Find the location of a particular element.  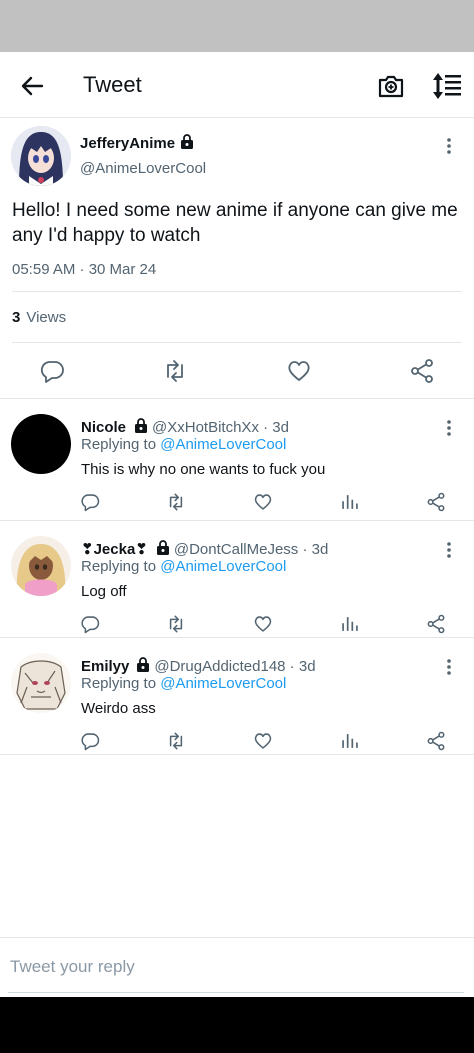

reply-text: Weirdo ass is located at coordinates (118, 708).